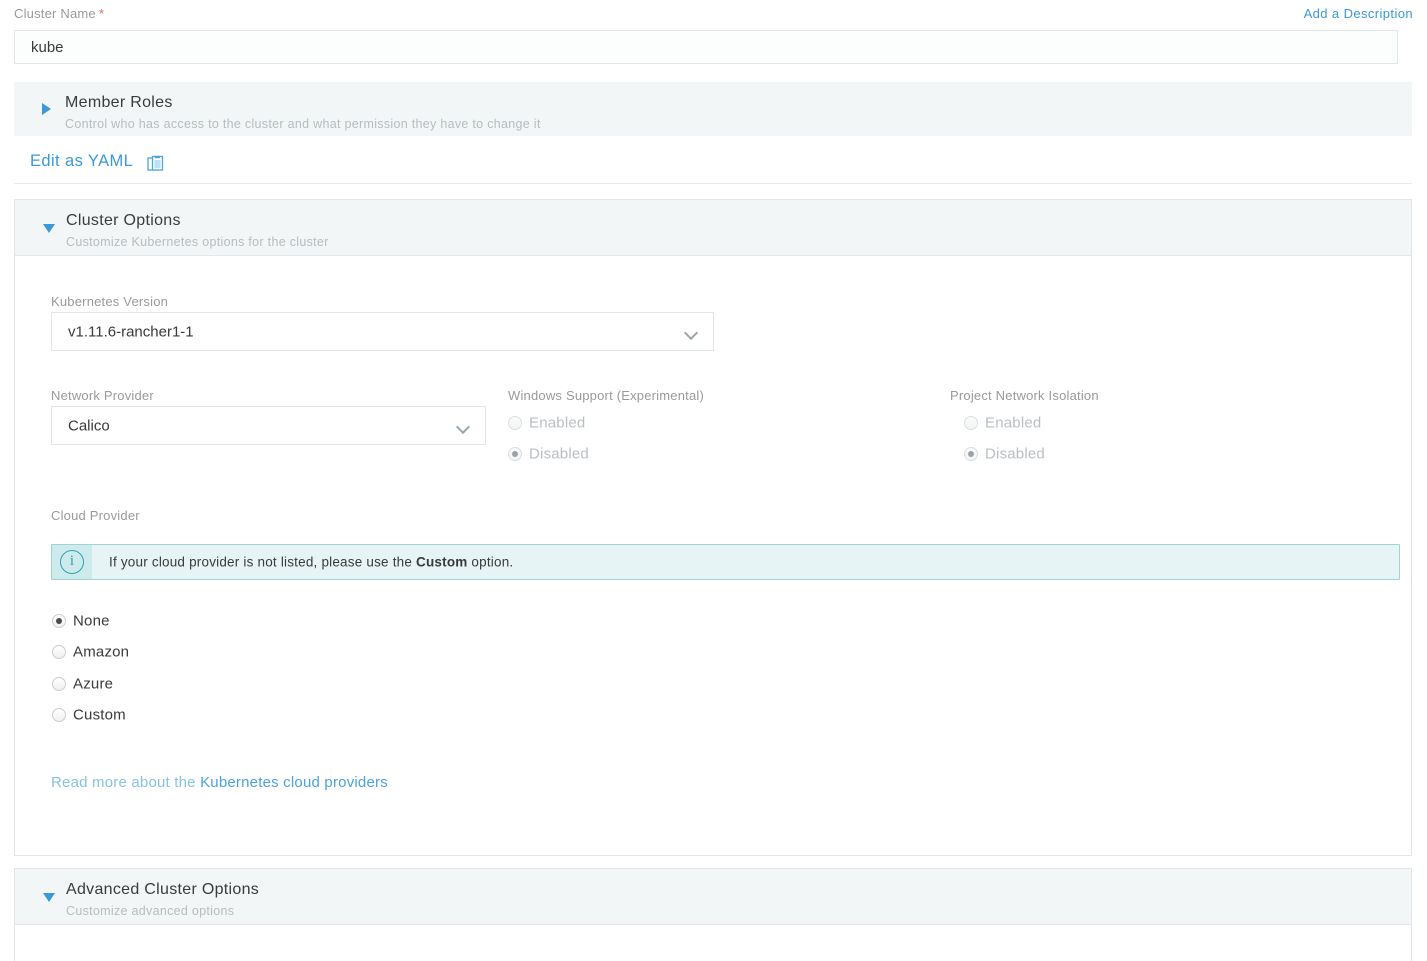 The height and width of the screenshot is (961, 1427). I want to click on banner-text-bold: Custom, so click(442, 562).